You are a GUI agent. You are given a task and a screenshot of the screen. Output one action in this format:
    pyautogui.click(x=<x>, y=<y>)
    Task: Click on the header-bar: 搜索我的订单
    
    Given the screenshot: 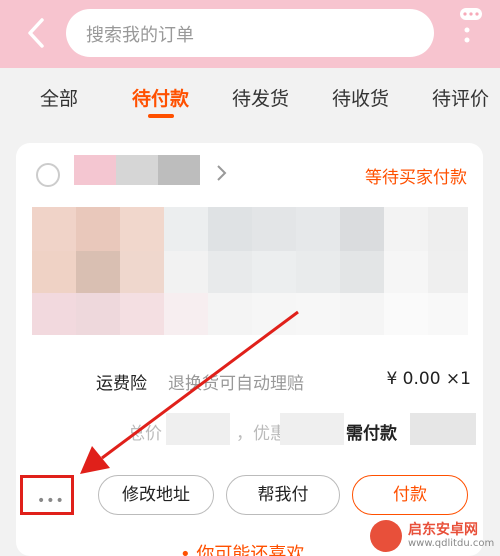 What is the action you would take?
    pyautogui.click(x=250, y=34)
    